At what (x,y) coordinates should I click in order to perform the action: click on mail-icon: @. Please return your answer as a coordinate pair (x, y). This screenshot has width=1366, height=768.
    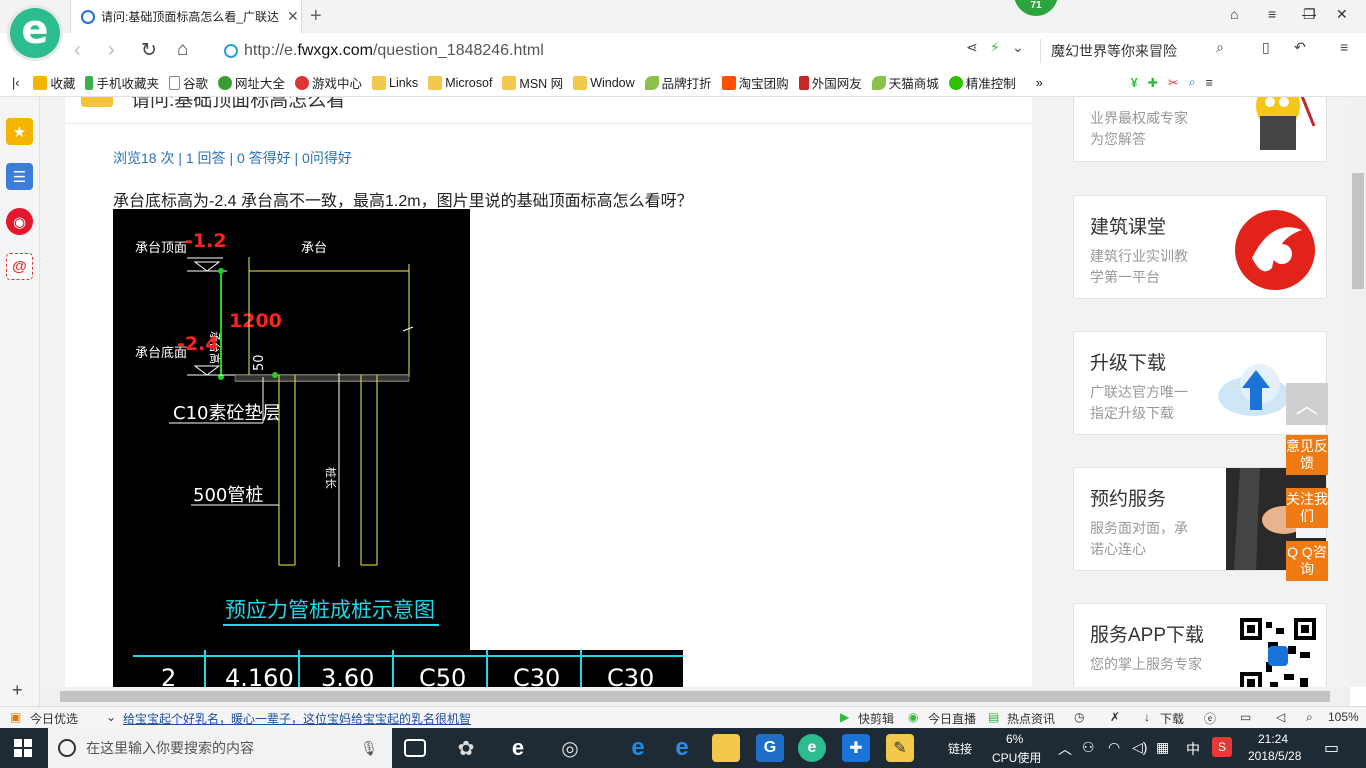
    Looking at the image, I should click on (19, 266).